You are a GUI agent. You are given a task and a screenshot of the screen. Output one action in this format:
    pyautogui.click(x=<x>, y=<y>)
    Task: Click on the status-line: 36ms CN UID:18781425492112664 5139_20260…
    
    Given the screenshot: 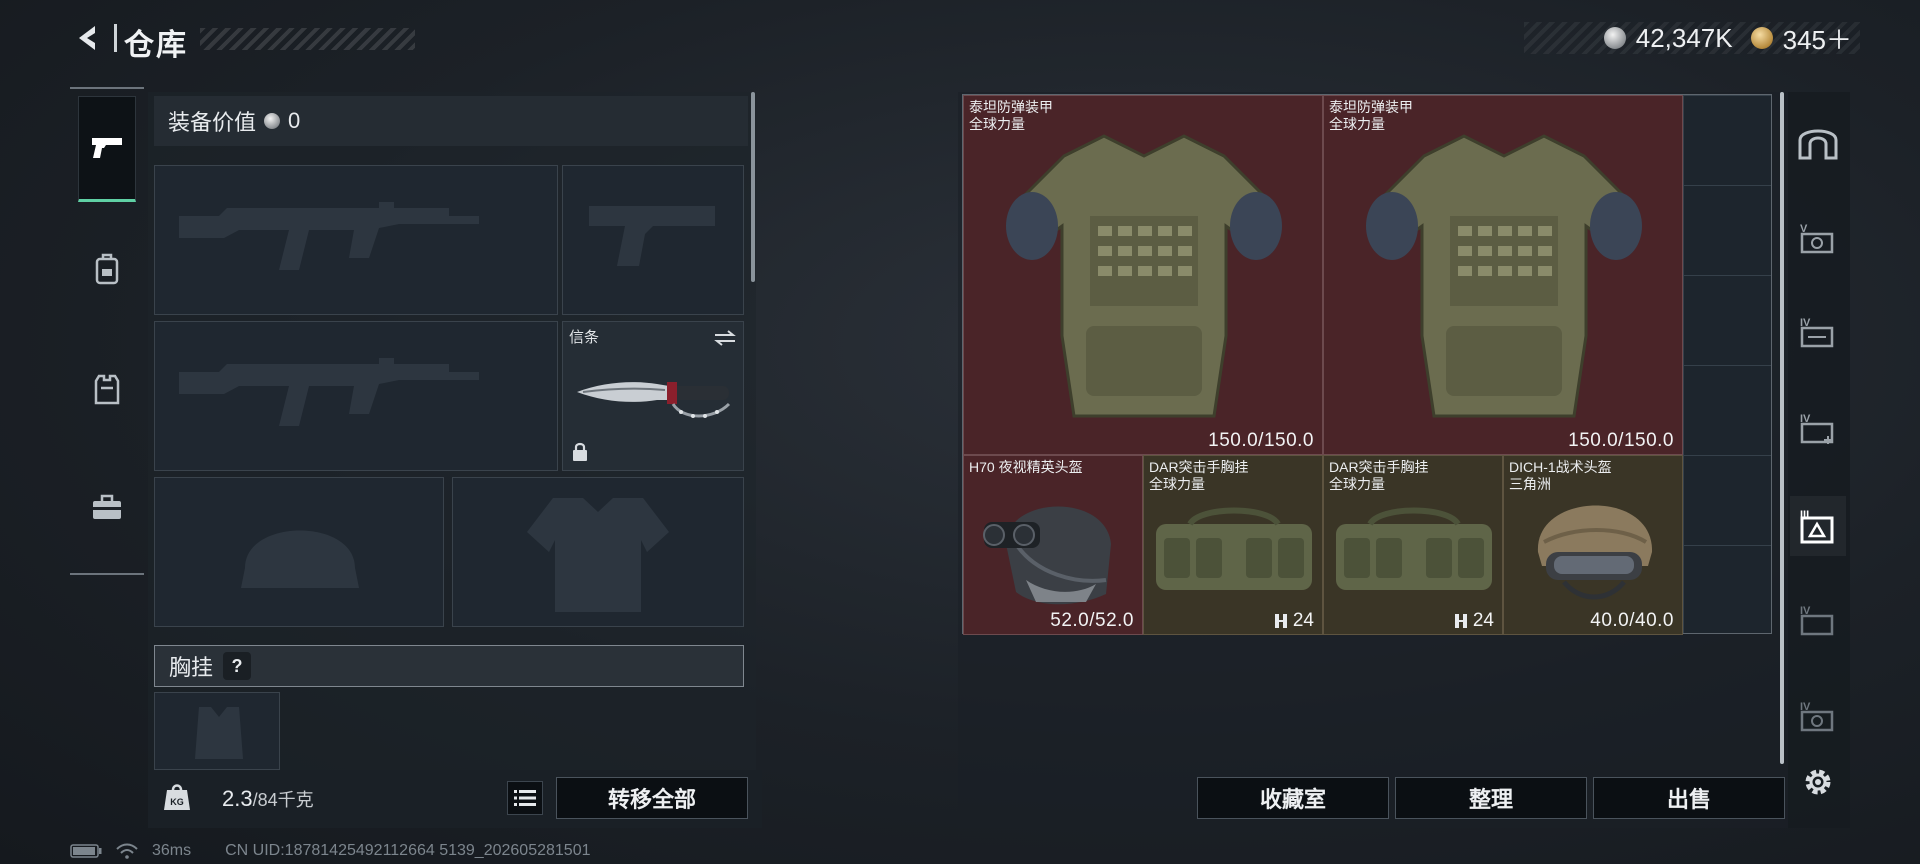 What is the action you would take?
    pyautogui.click(x=330, y=851)
    